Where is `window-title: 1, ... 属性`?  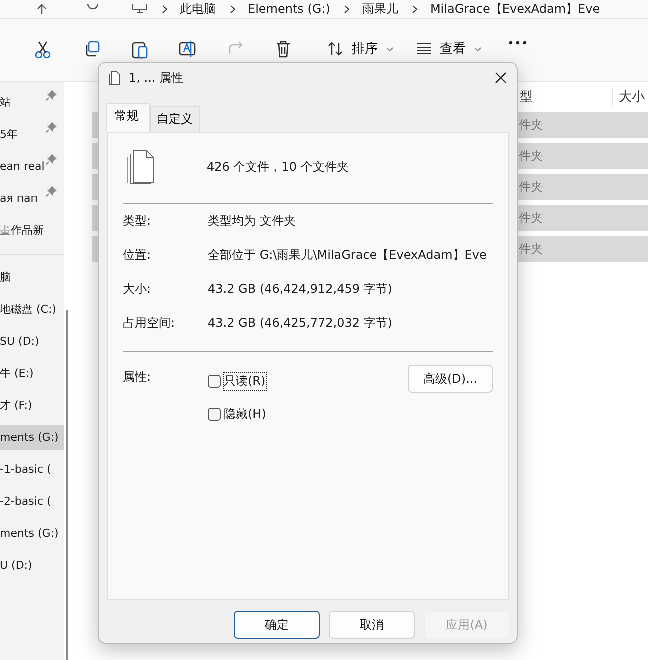 window-title: 1, ... 属性 is located at coordinates (156, 78).